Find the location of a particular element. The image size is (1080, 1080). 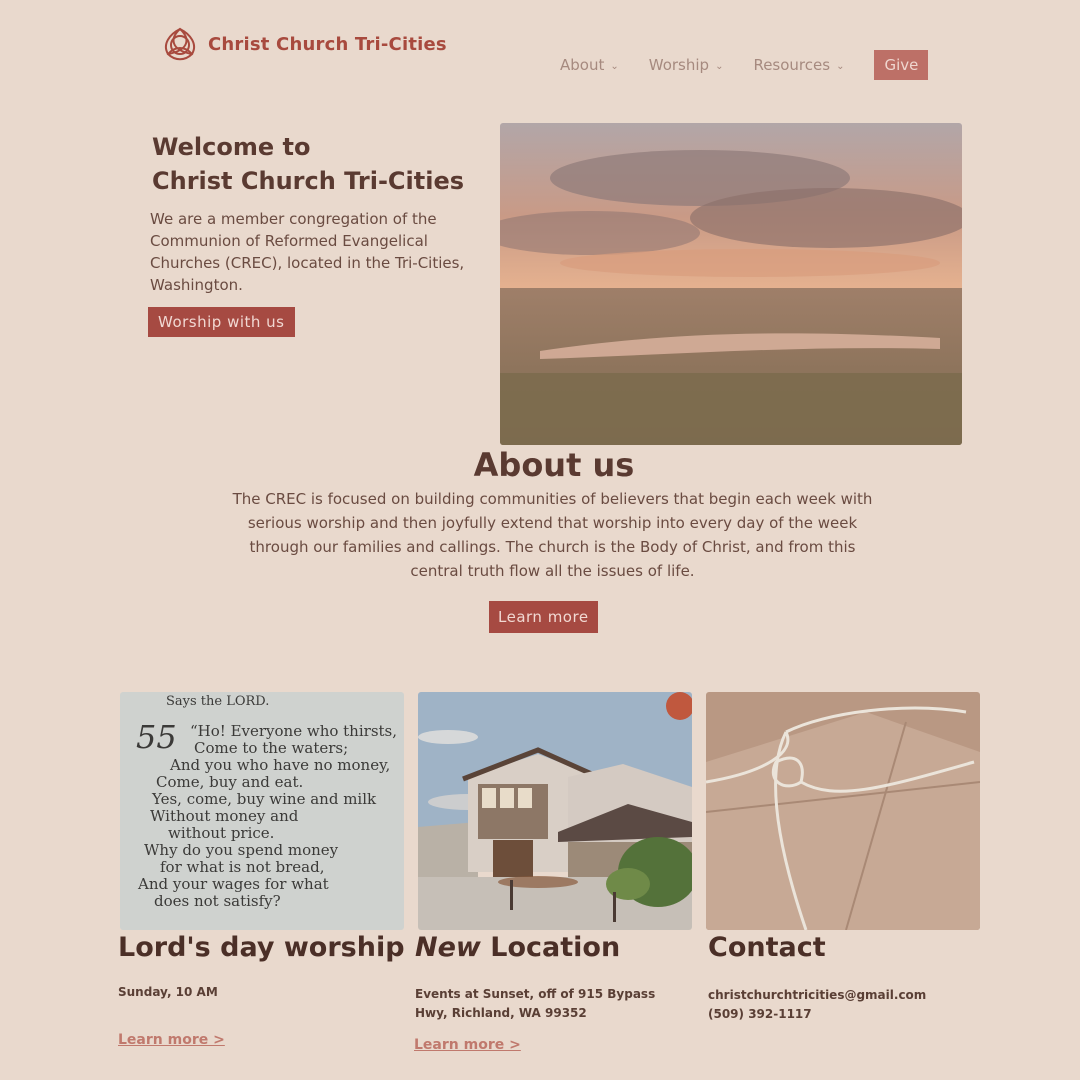

hero-title: Welcome to Christ Church Tri-Cities is located at coordinates (308, 164).